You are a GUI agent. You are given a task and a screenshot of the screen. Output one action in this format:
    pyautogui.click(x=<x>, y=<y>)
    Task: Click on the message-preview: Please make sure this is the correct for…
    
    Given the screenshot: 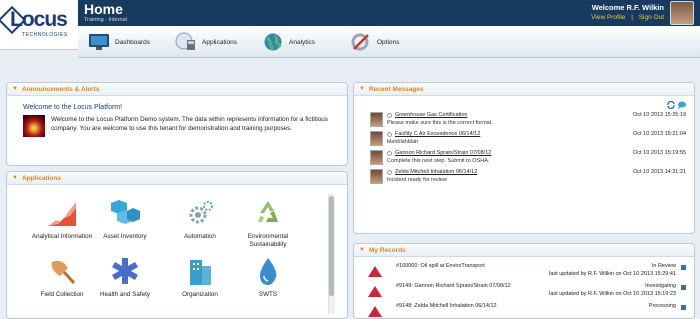 What is the action you would take?
    pyautogui.click(x=440, y=123)
    